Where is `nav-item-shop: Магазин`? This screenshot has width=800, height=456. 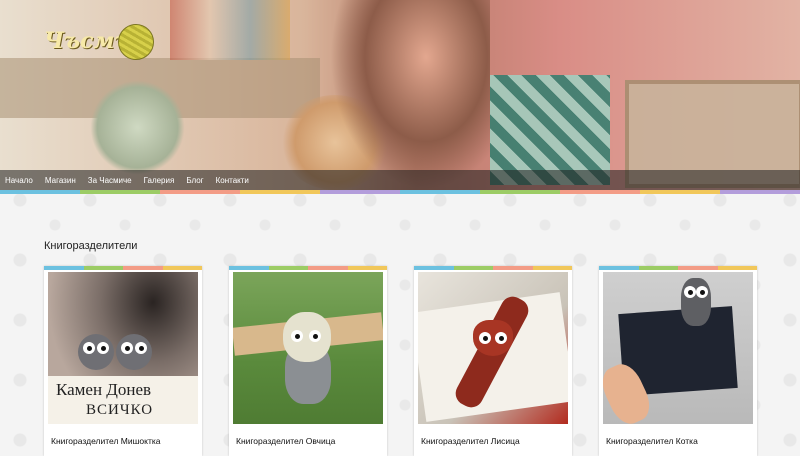
nav-item-shop: Магазин is located at coordinates (60, 180).